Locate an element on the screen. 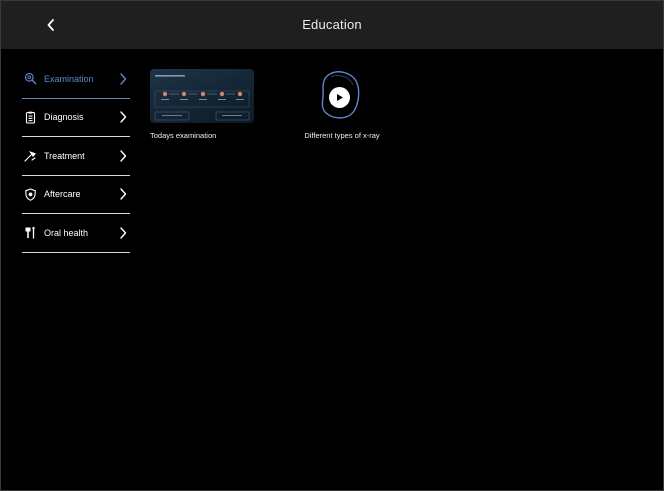 Image resolution: width=664 pixels, height=491 pixels. video-thumbnail is located at coordinates (342, 96).